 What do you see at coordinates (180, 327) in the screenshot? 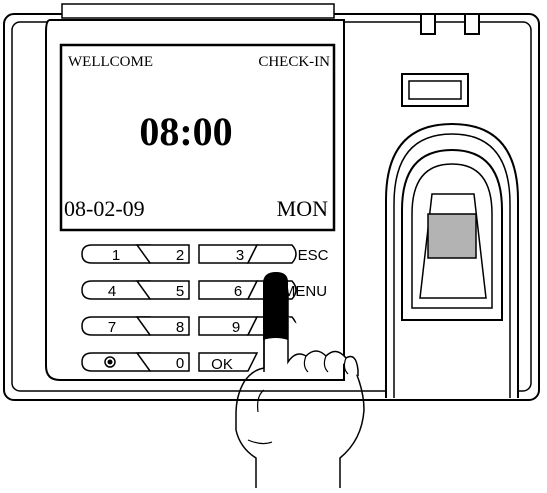
I see `svg-text: 8` at bounding box center [180, 327].